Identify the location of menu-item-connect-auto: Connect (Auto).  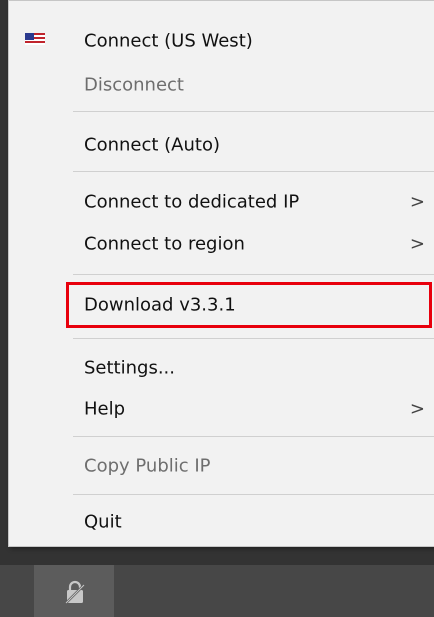
(221, 145).